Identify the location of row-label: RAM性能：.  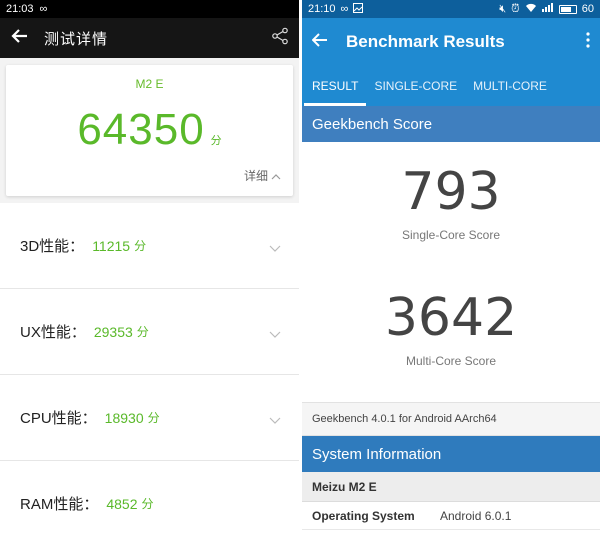
(59, 504).